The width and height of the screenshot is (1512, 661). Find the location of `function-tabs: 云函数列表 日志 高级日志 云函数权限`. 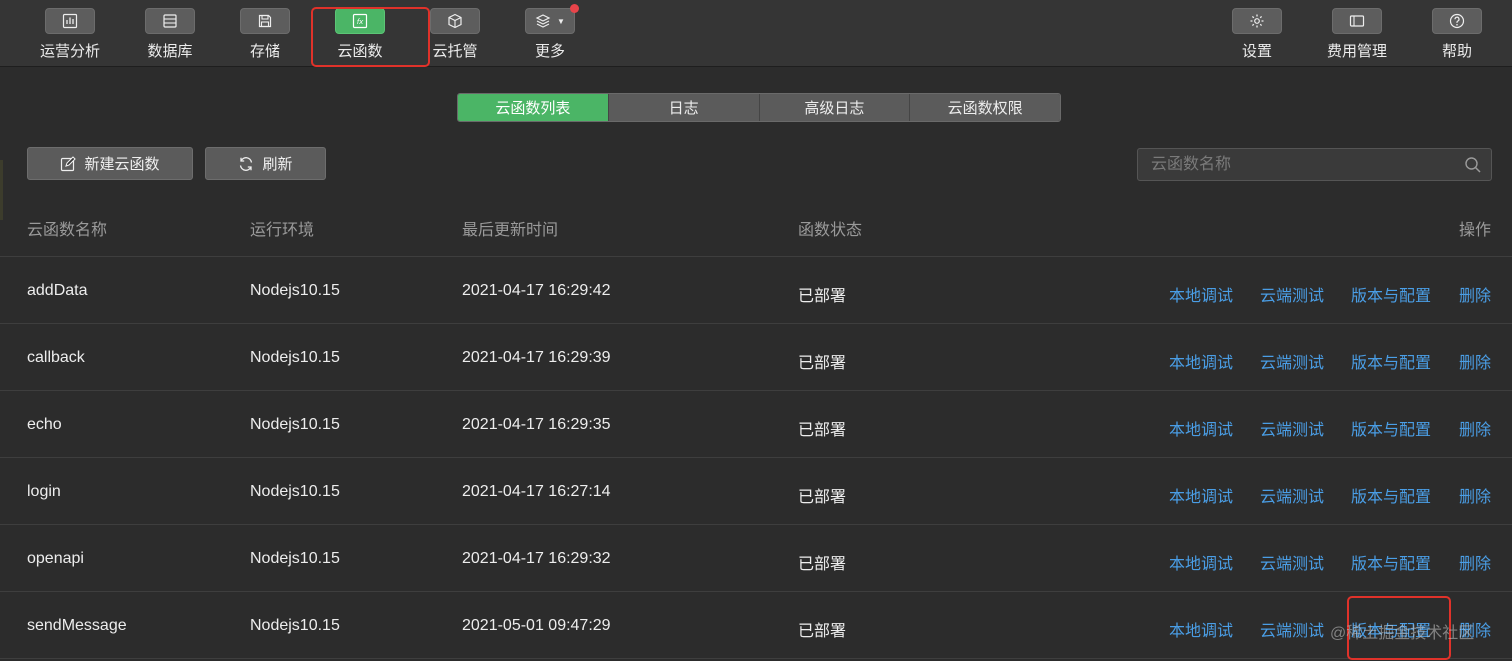

function-tabs: 云函数列表 日志 高级日志 云函数权限 is located at coordinates (759, 107).